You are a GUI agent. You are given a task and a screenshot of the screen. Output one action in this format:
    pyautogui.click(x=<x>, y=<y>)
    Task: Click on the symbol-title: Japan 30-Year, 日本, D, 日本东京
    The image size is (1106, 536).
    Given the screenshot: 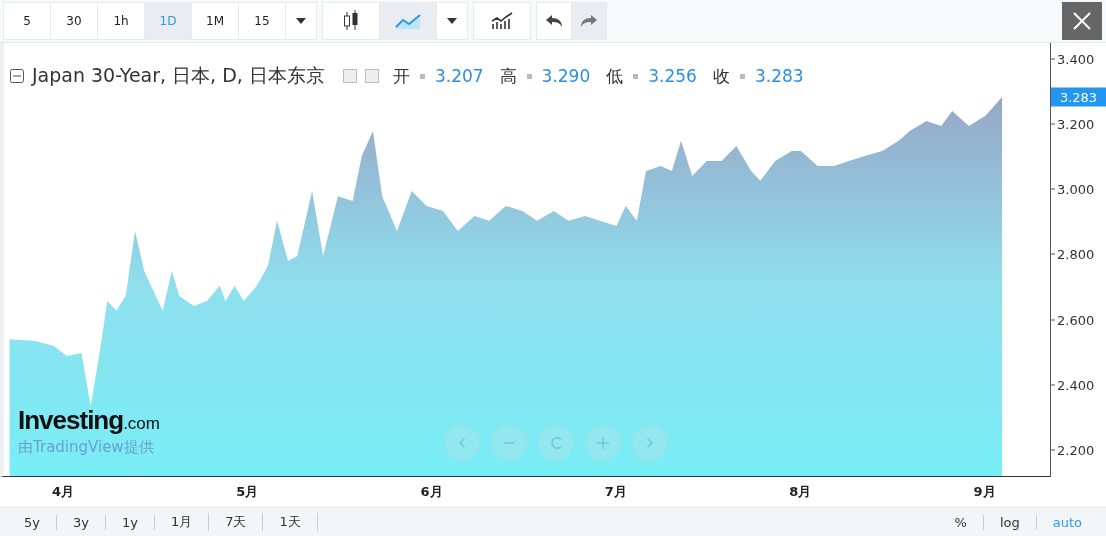 What is the action you would take?
    pyautogui.click(x=178, y=75)
    